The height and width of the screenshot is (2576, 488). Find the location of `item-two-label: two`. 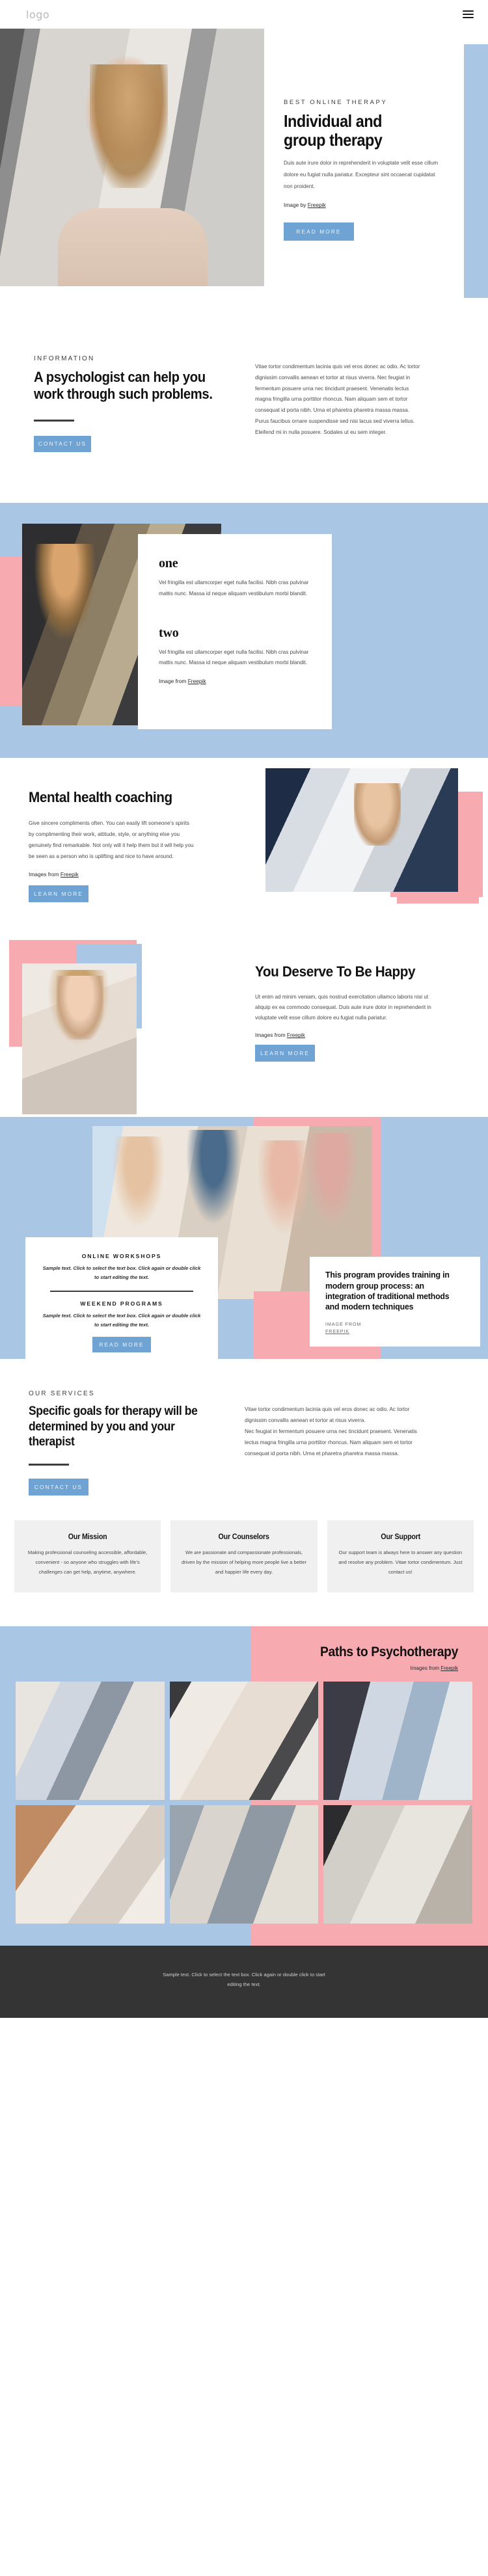

item-two-label: two is located at coordinates (169, 632).